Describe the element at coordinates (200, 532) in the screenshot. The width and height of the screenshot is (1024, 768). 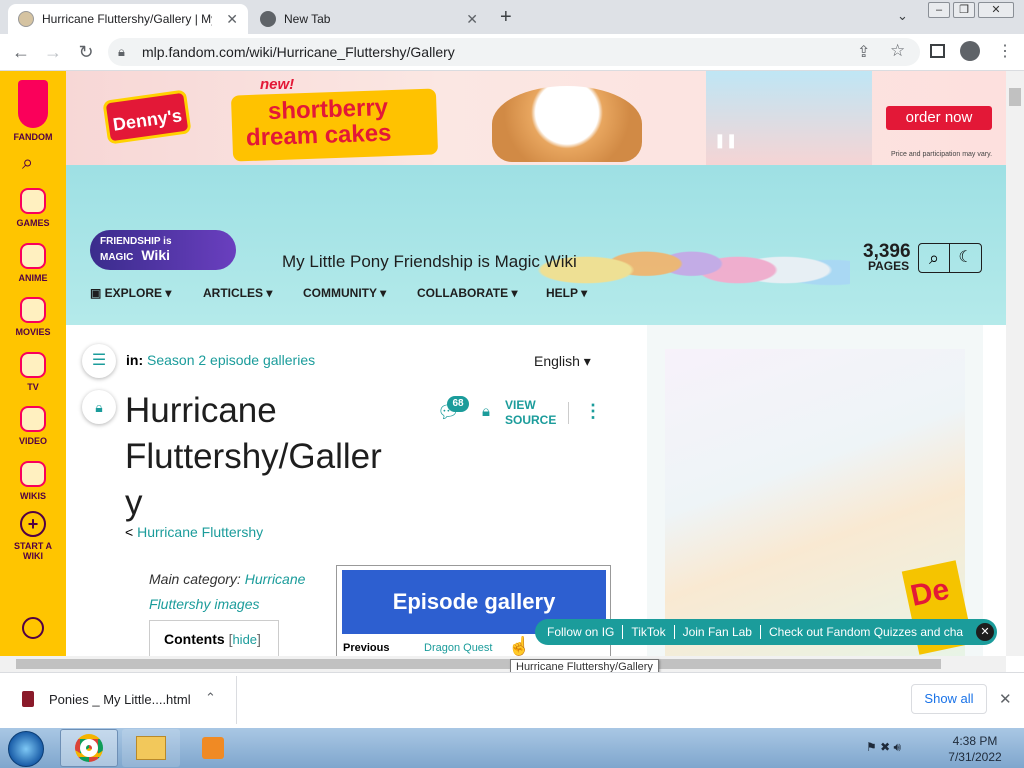
I see `back-link: Hurricane Fluttershy` at that location.